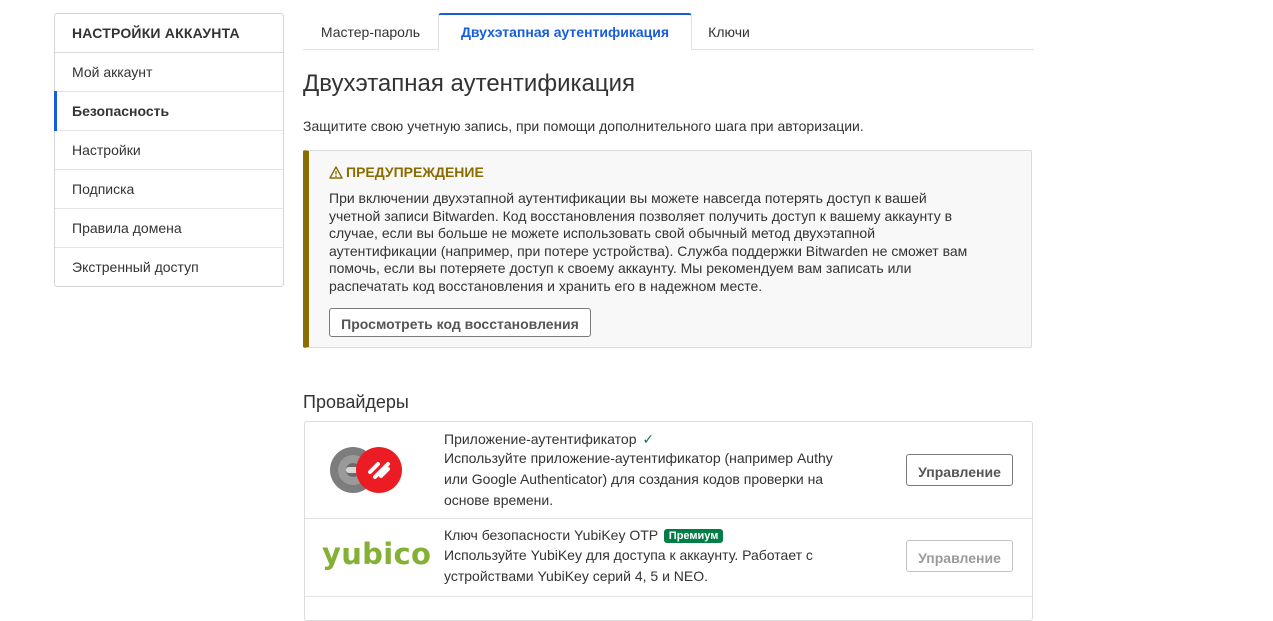  Describe the element at coordinates (648, 439) in the screenshot. I see `check-icon: ✓` at that location.